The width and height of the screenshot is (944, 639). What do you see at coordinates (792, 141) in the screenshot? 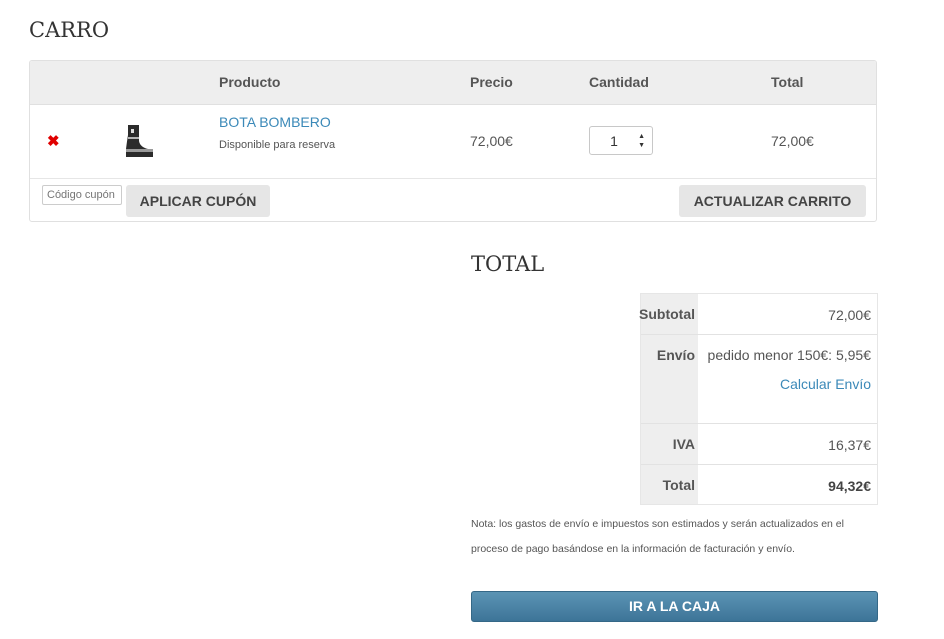
I see `item-total: 72,00€` at bounding box center [792, 141].